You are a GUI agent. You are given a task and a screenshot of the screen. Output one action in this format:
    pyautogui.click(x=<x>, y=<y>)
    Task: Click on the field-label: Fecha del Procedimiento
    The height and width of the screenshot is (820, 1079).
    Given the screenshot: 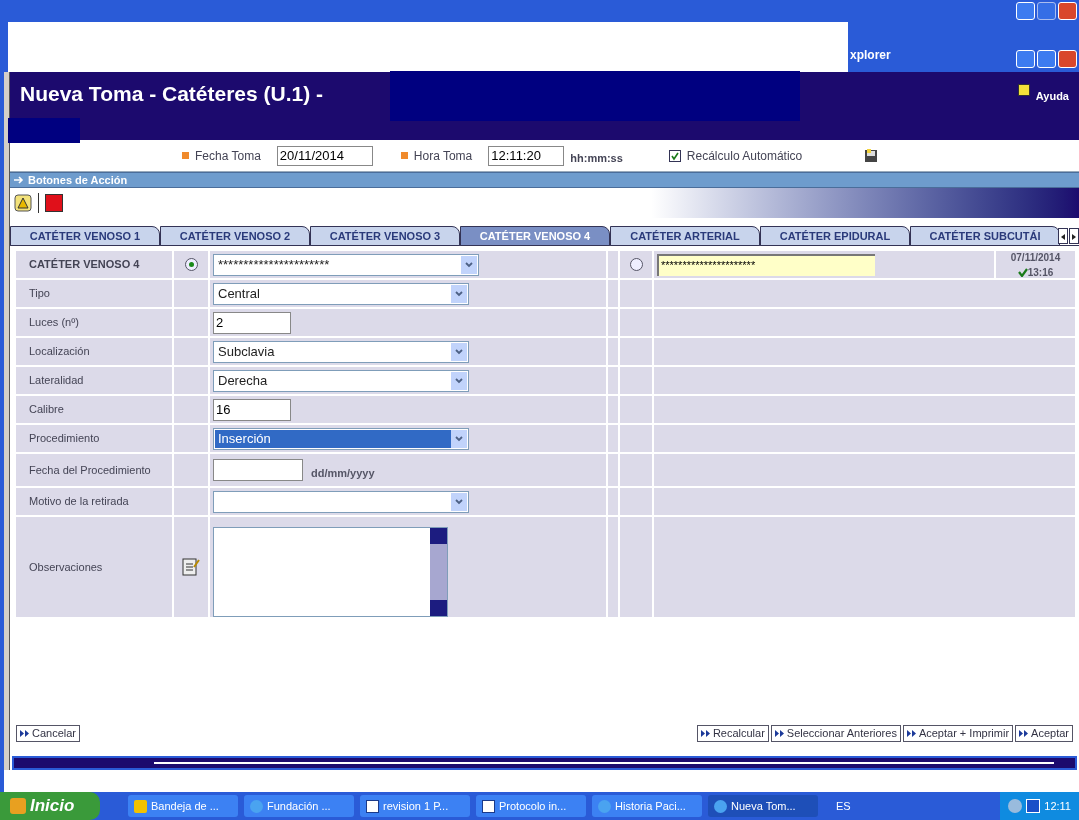 What is the action you would take?
    pyautogui.click(x=90, y=470)
    